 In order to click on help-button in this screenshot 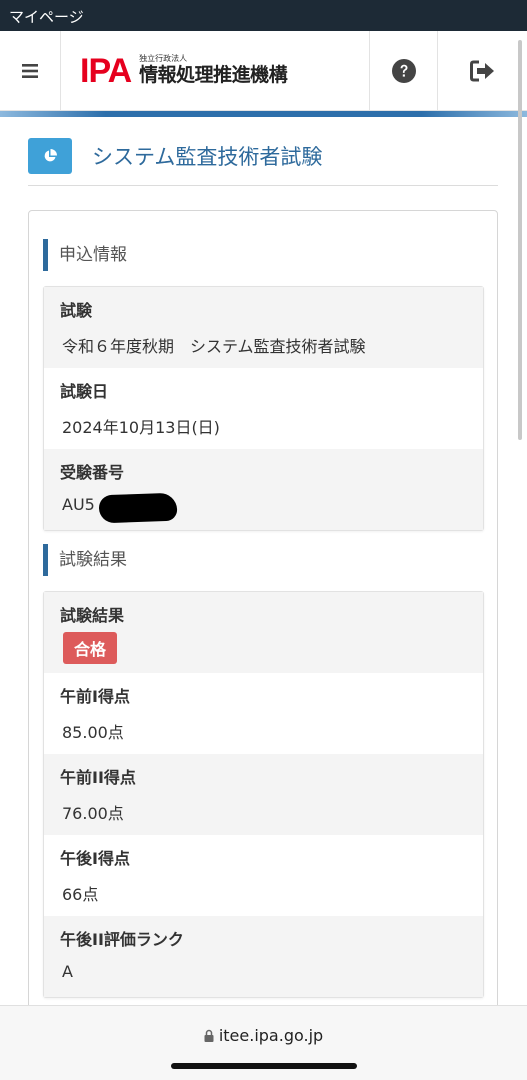, I will do `click(403, 71)`.